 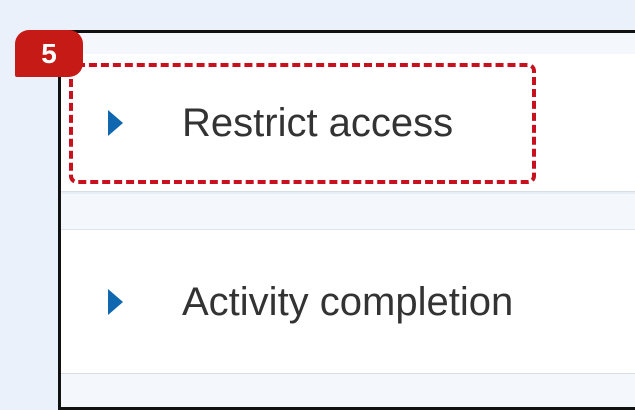 I want to click on step-number-badge: 5, so click(x=49, y=53).